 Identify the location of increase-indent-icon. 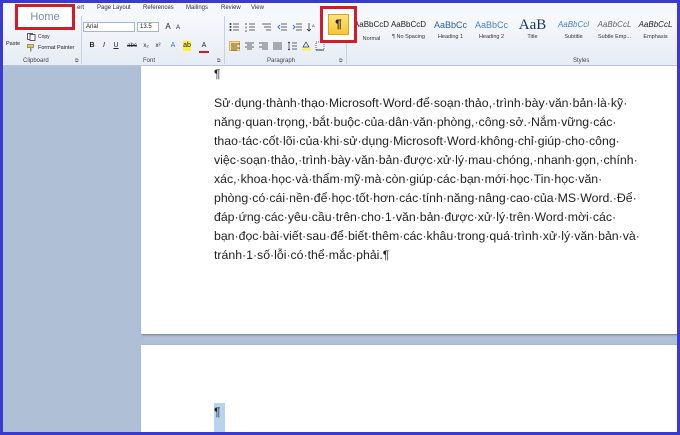
(297, 27).